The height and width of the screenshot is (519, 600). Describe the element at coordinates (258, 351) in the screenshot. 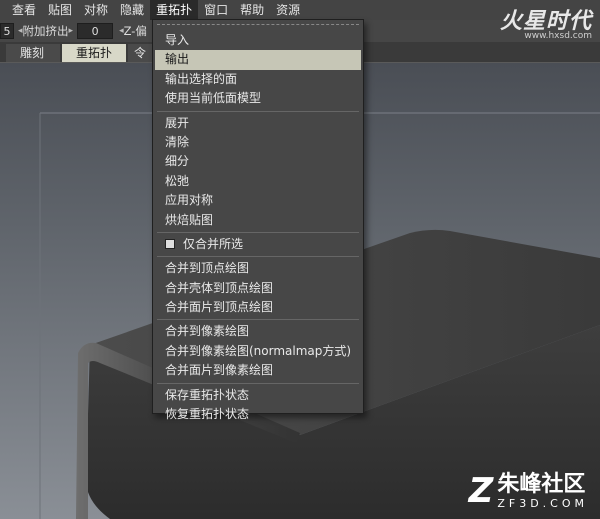

I see `dropdown-item: 合并到像素绘图(normalmap方式)` at that location.